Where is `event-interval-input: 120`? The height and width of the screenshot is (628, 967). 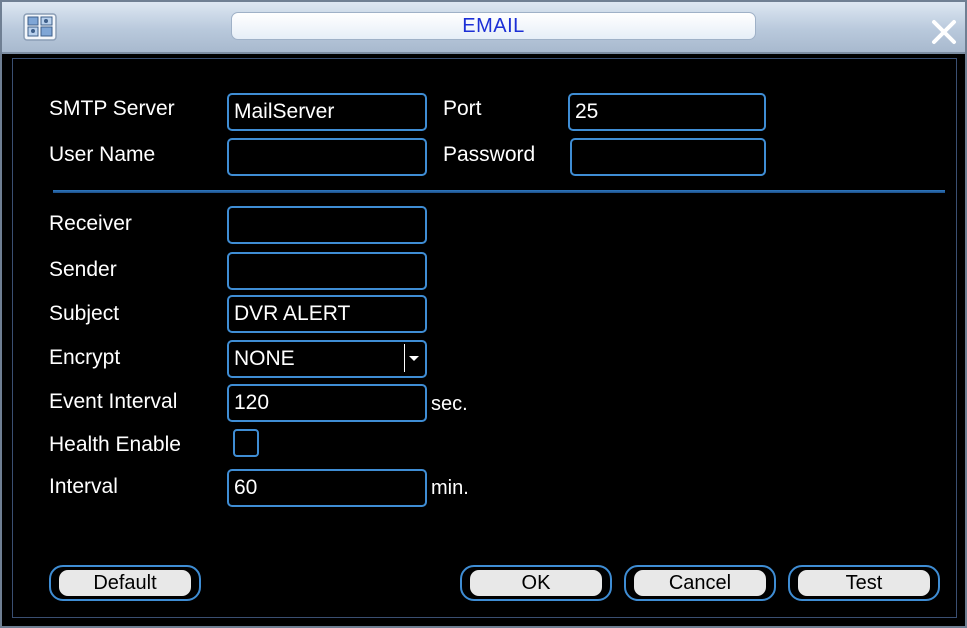 event-interval-input: 120 is located at coordinates (327, 403).